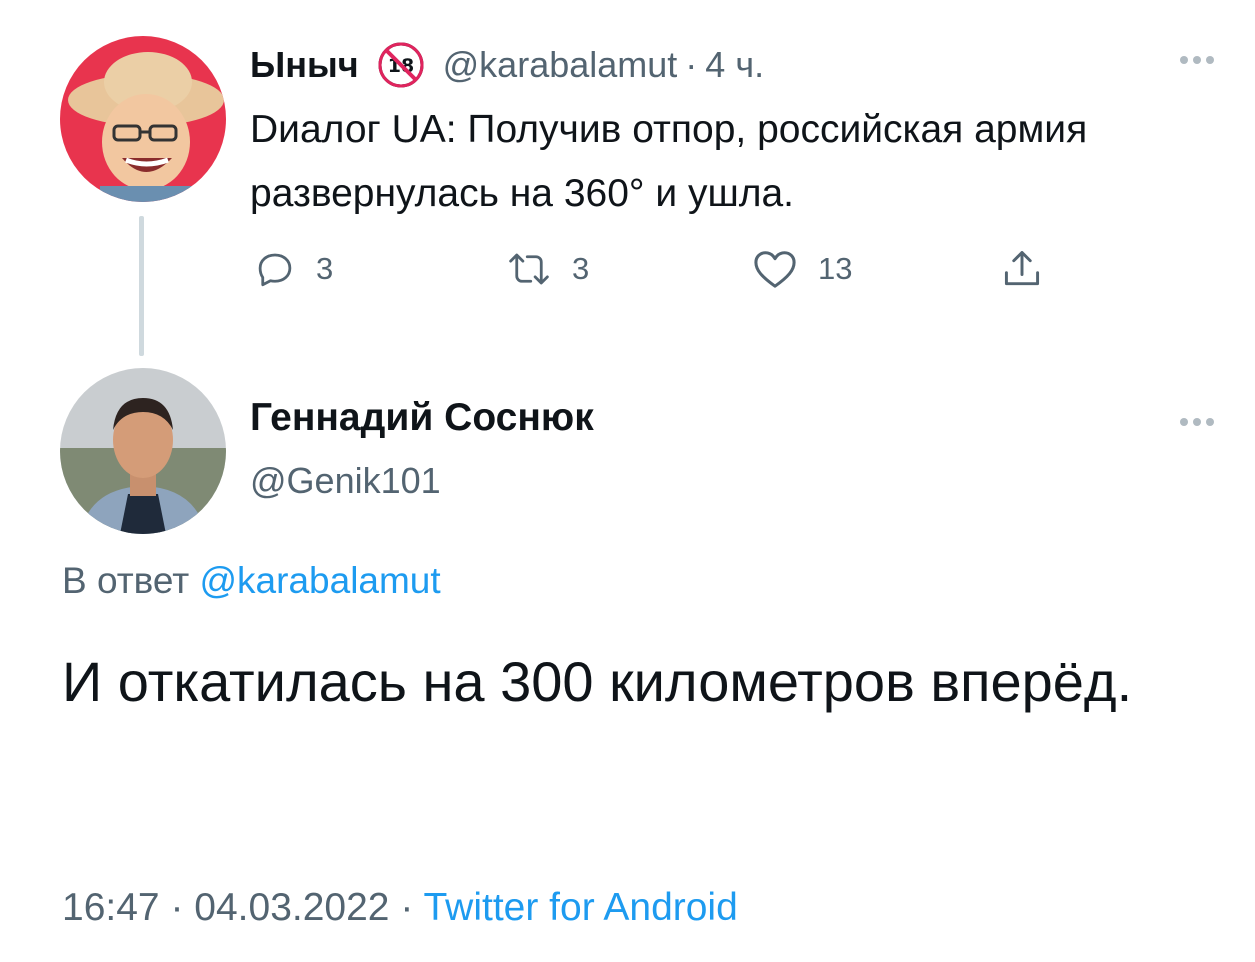 This screenshot has height=962, width=1255. I want to click on parent-author-name: Ыныч, so click(304, 65).